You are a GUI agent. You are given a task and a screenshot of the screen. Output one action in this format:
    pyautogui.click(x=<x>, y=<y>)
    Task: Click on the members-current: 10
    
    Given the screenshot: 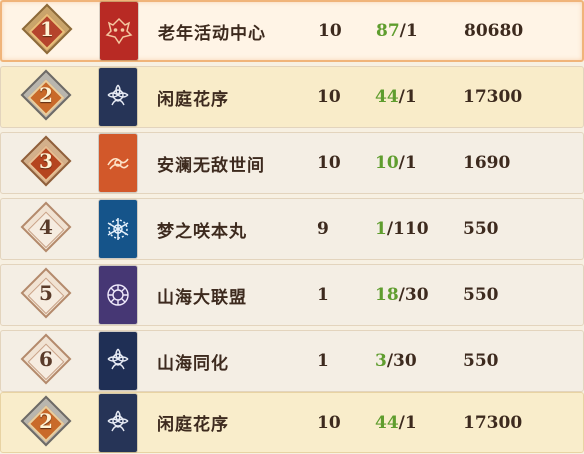 What is the action you would take?
    pyautogui.click(x=387, y=163)
    